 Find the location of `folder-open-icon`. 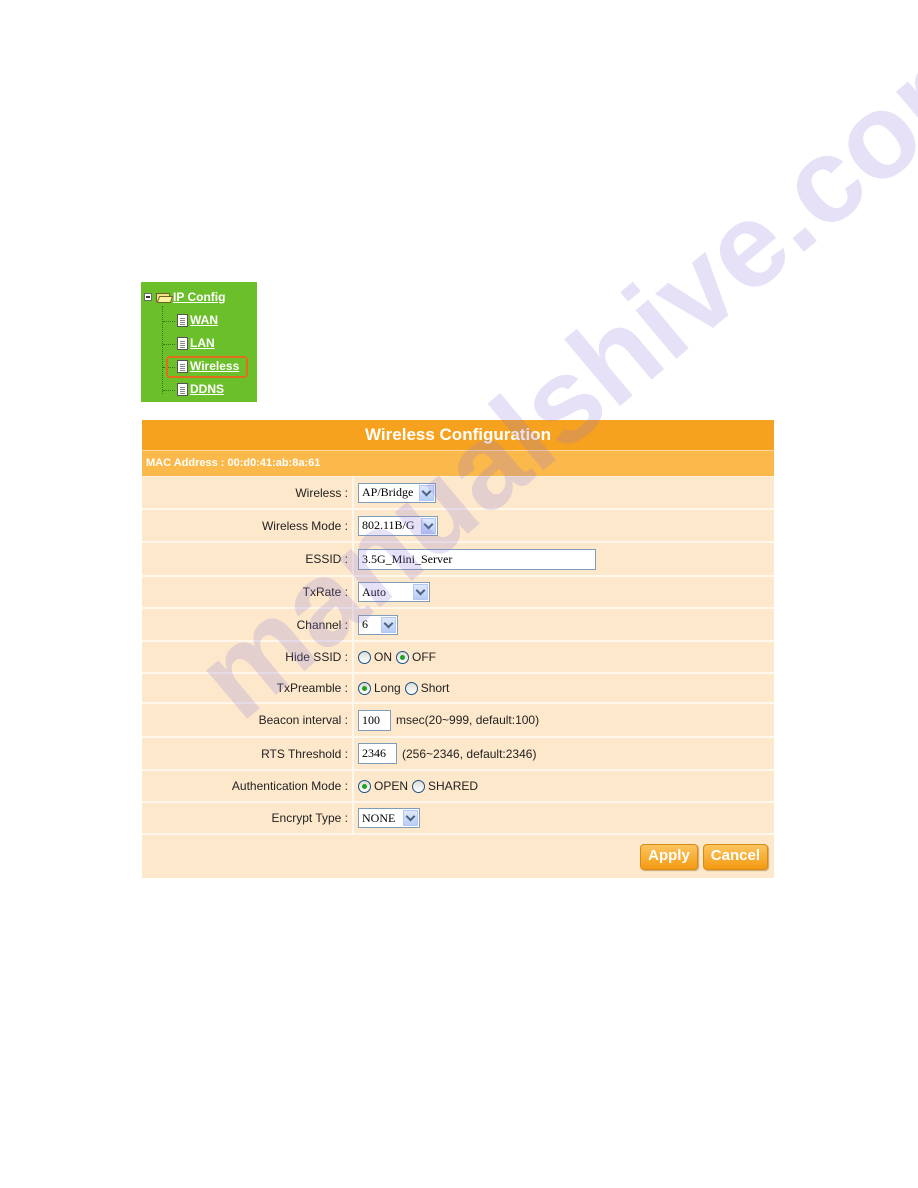

folder-open-icon is located at coordinates (165, 297).